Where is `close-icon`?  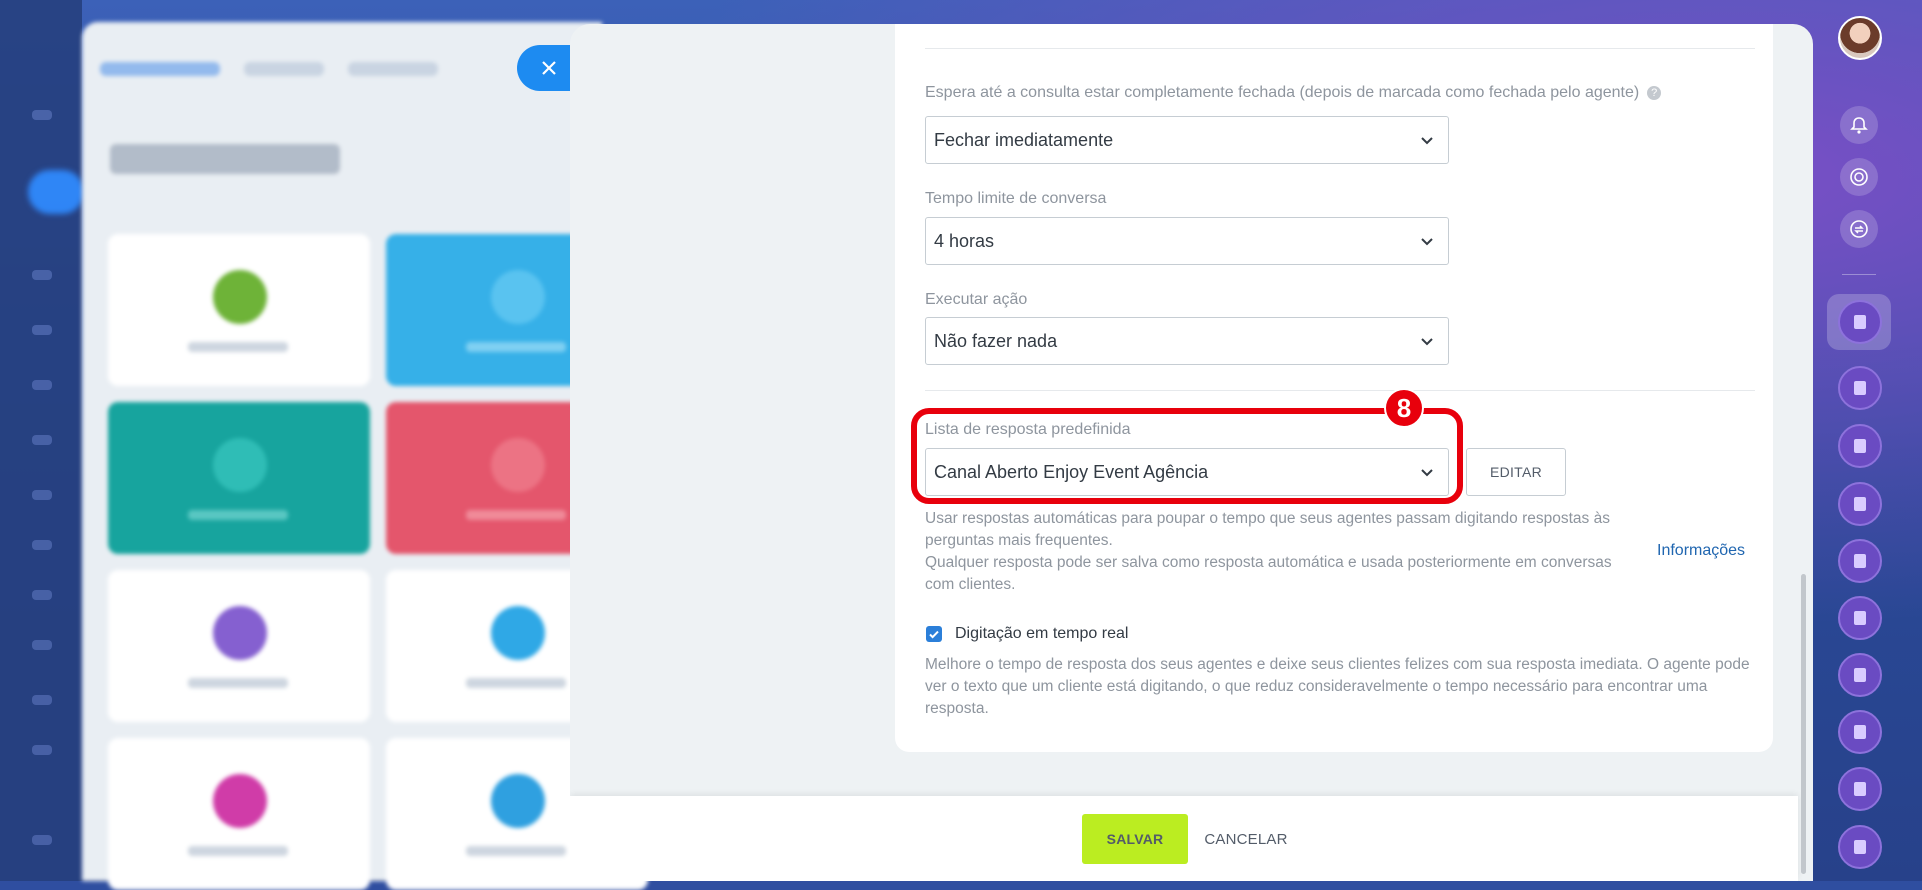
close-icon is located at coordinates (549, 68).